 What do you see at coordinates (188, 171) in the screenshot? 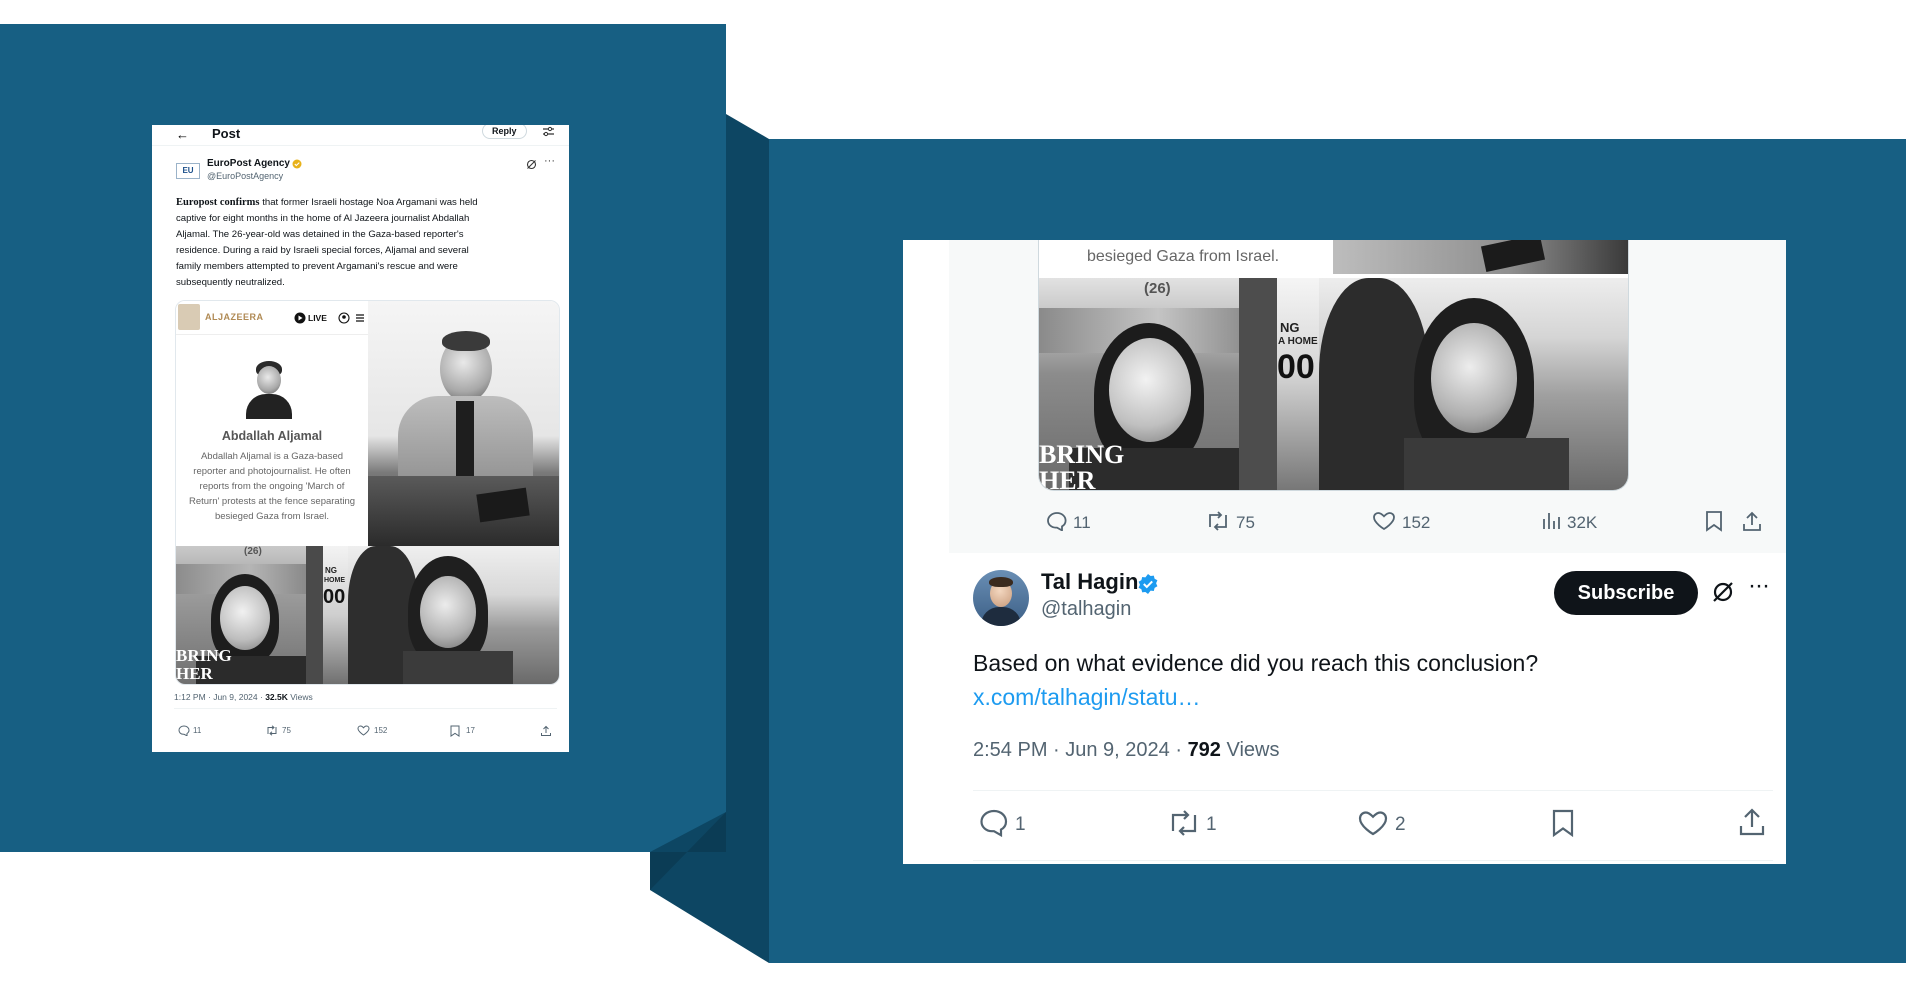
I see `europost-avatar: EU` at bounding box center [188, 171].